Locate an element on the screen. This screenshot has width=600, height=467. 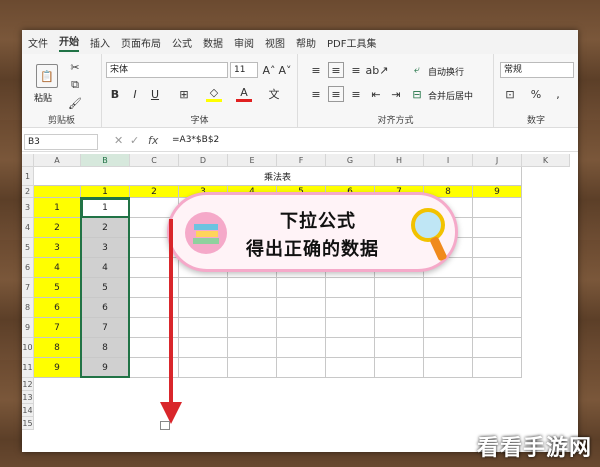
multiplier-cell: 9 is located at coordinates (57, 368).